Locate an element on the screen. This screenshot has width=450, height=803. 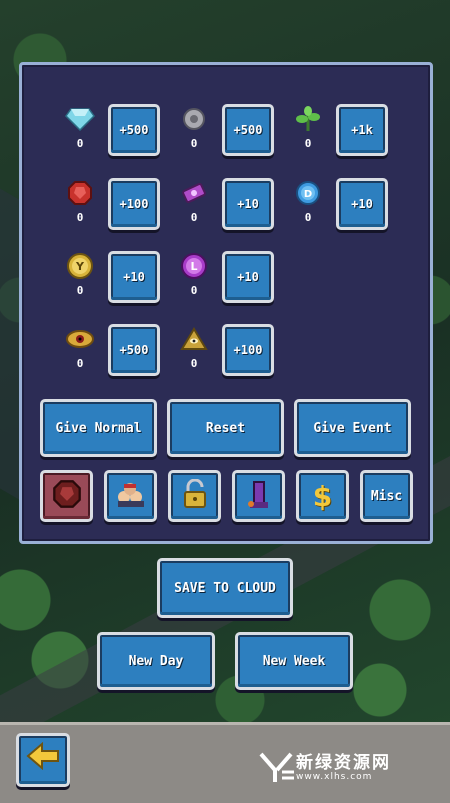
characters-icon is located at coordinates (131, 496).